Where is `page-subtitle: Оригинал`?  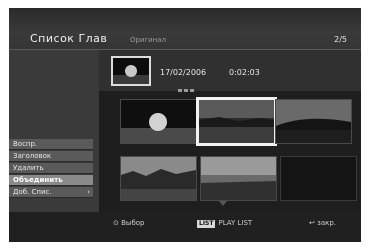 page-subtitle: Оригинал is located at coordinates (148, 40).